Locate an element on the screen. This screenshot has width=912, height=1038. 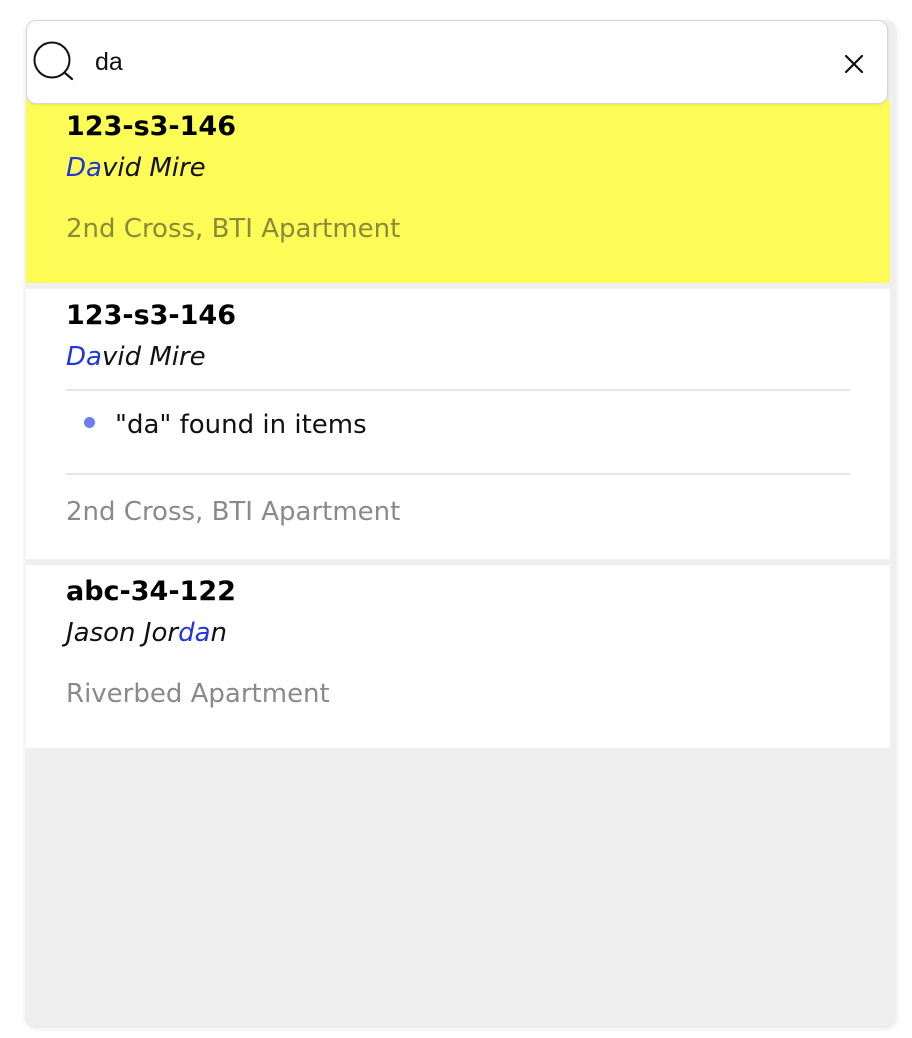
search-icon is located at coordinates (55, 62).